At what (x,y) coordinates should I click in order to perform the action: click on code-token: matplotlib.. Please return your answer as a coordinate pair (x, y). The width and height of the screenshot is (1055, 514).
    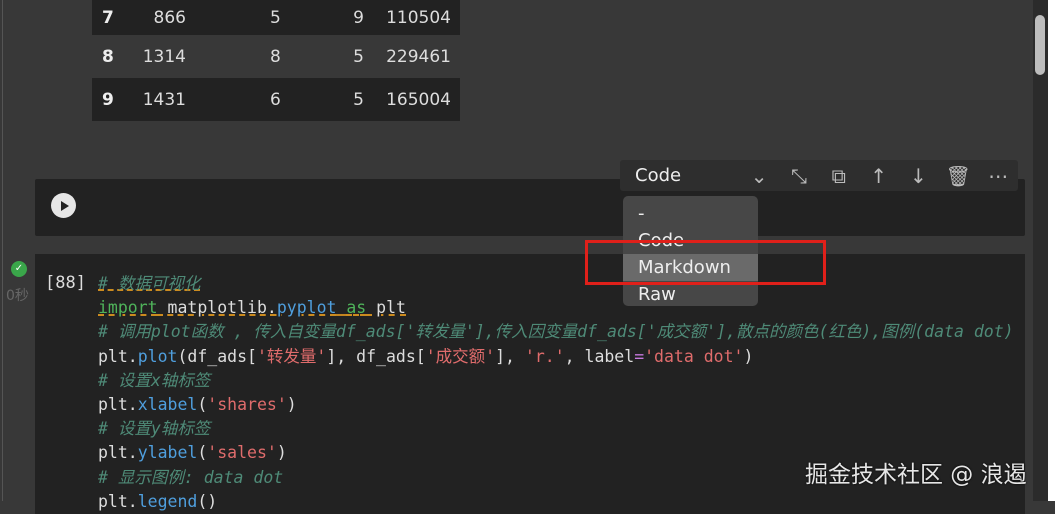
    Looking at the image, I should click on (217, 308).